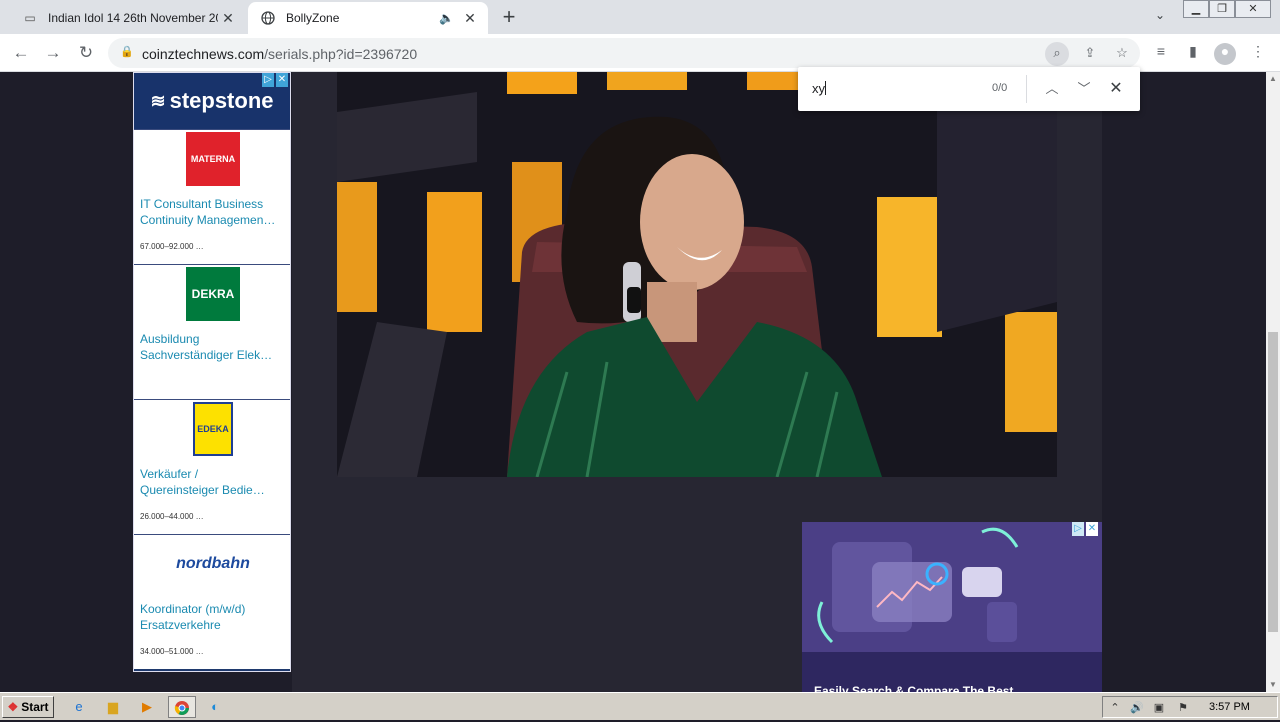 Image resolution: width=1280 pixels, height=722 pixels. Describe the element at coordinates (182, 707) in the screenshot. I see `chrome-icon` at that location.